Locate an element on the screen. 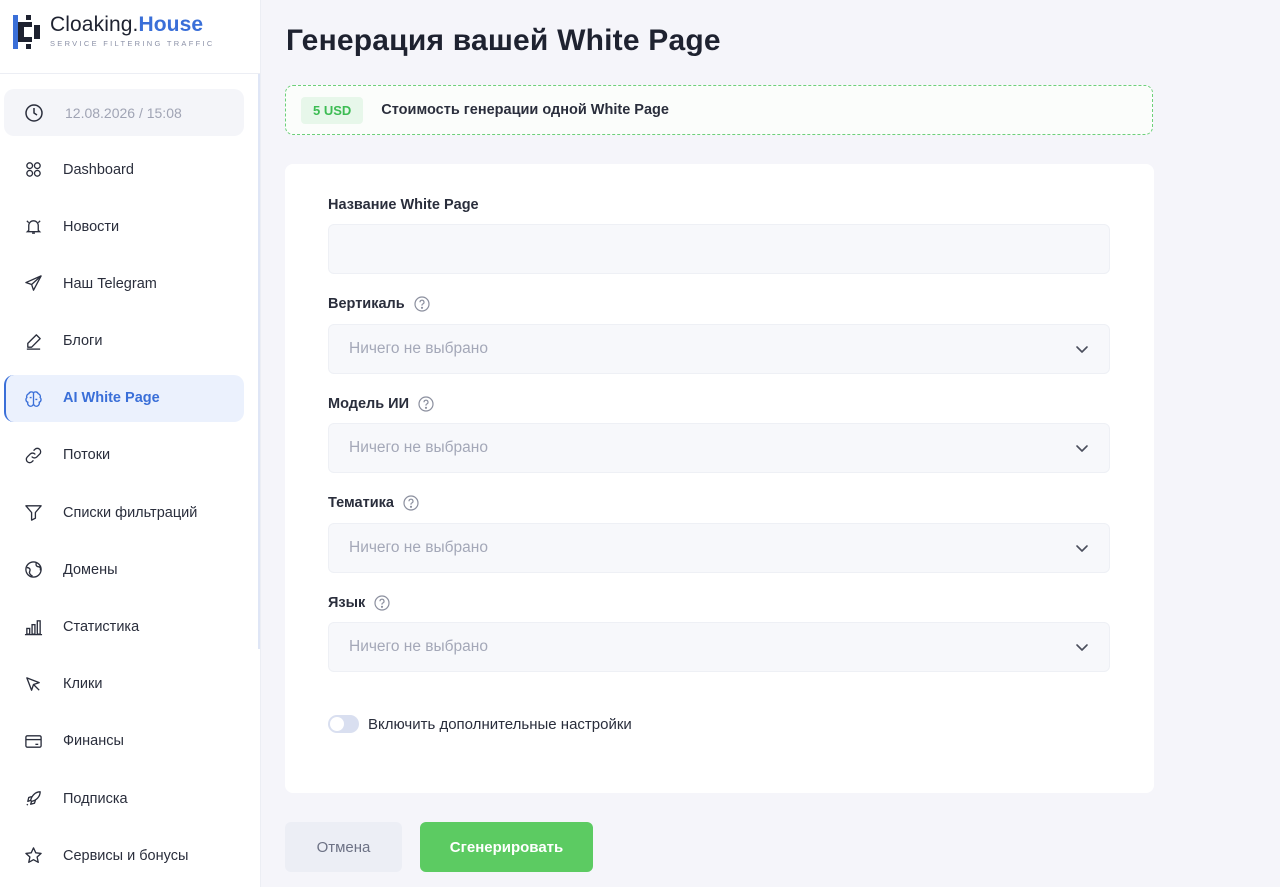  sidebar-item-label: Клики is located at coordinates (83, 684).